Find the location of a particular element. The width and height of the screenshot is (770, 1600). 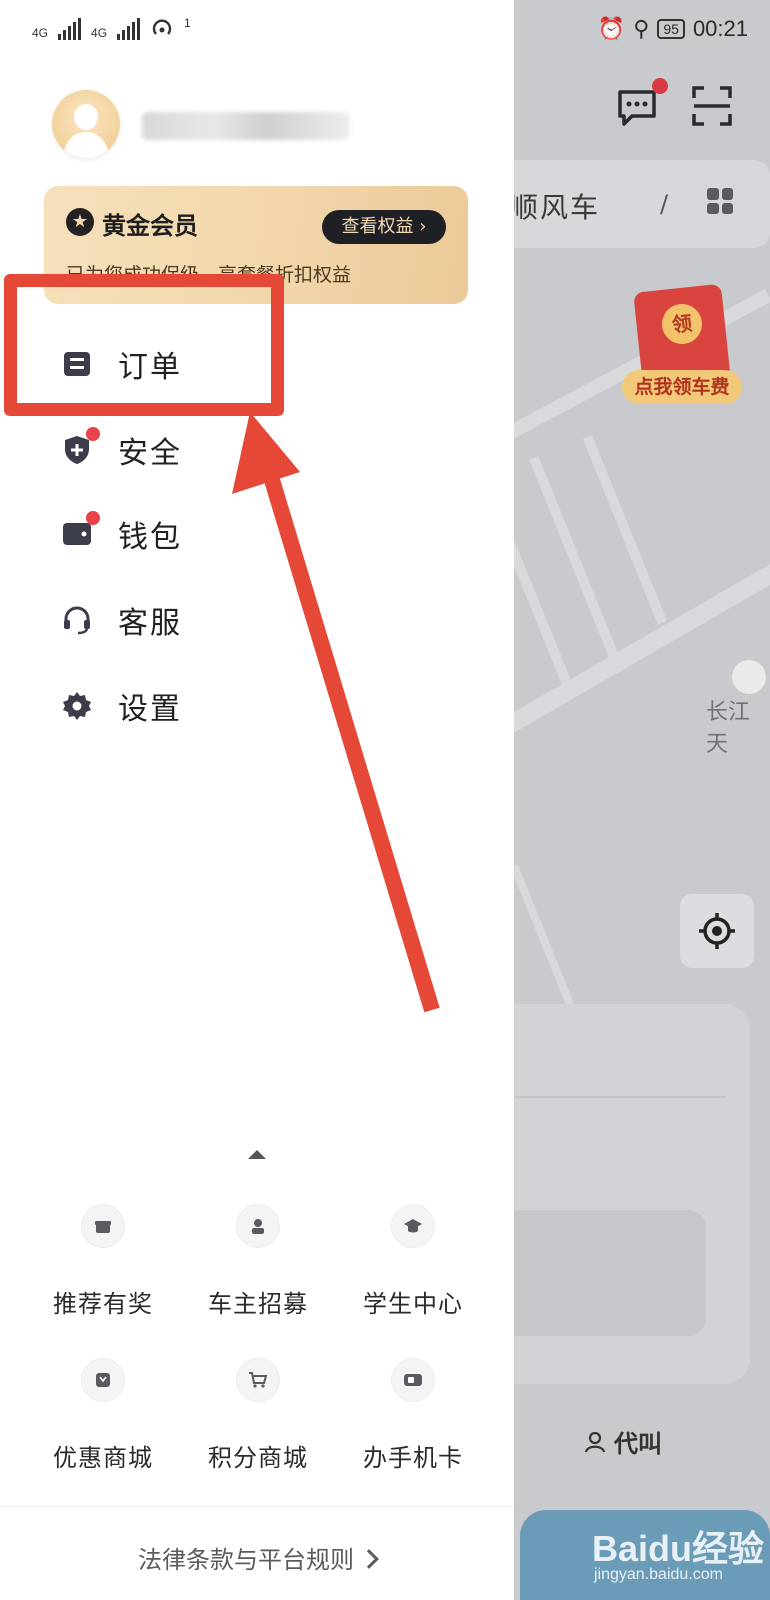

watermark-url: jingyan.baidu.com is located at coordinates (658, 1574).